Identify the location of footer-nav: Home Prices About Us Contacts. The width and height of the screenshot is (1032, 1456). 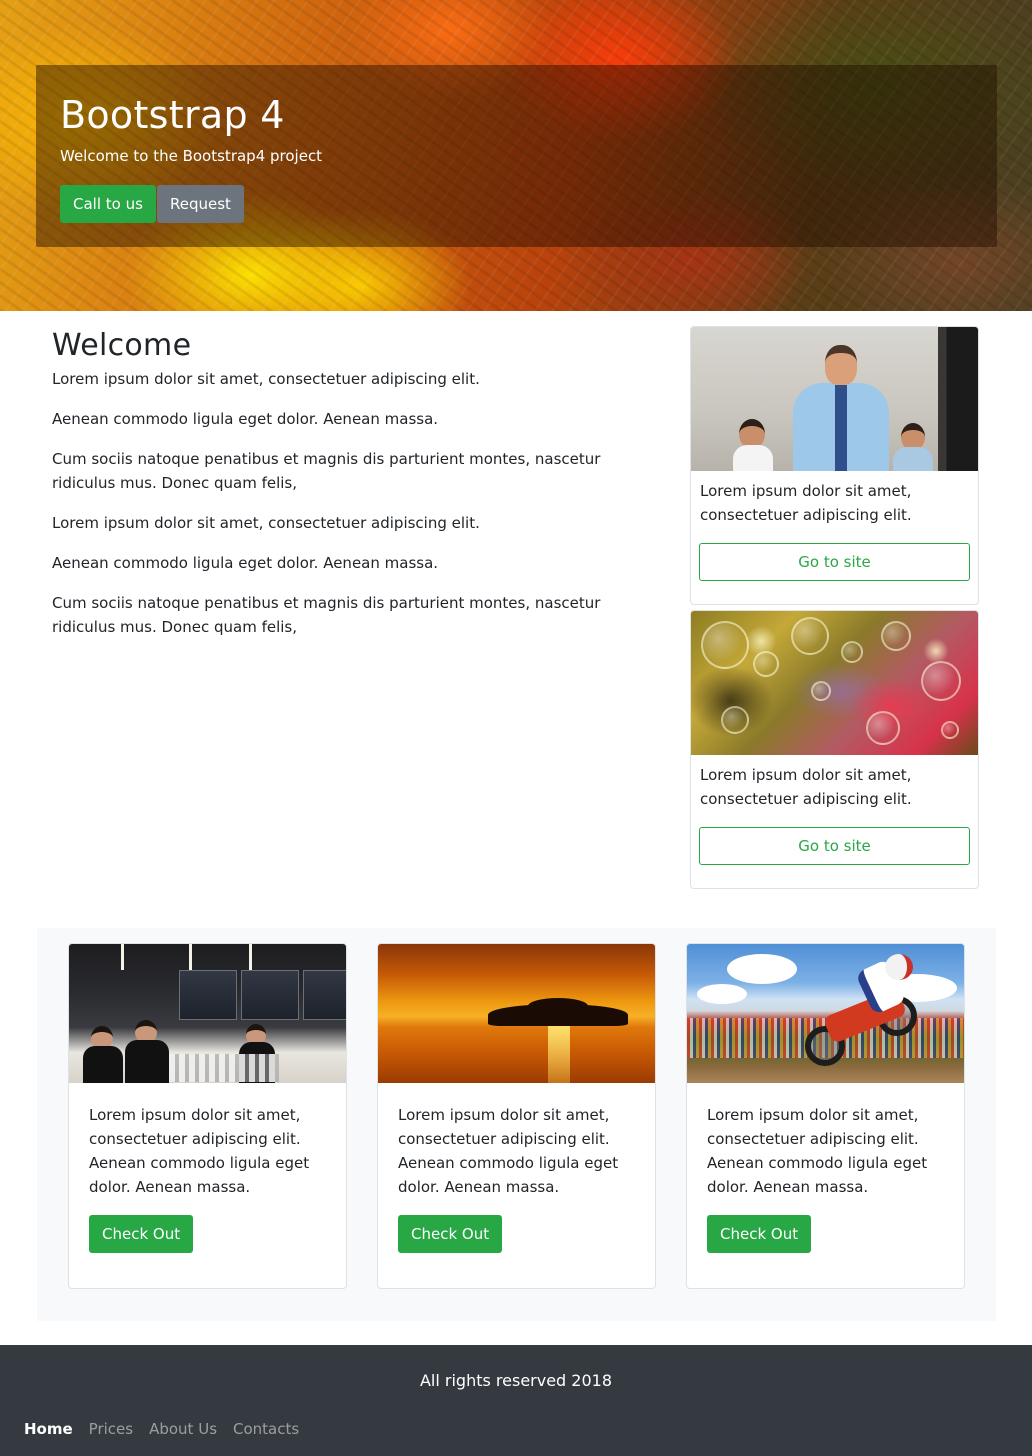
(169, 1429).